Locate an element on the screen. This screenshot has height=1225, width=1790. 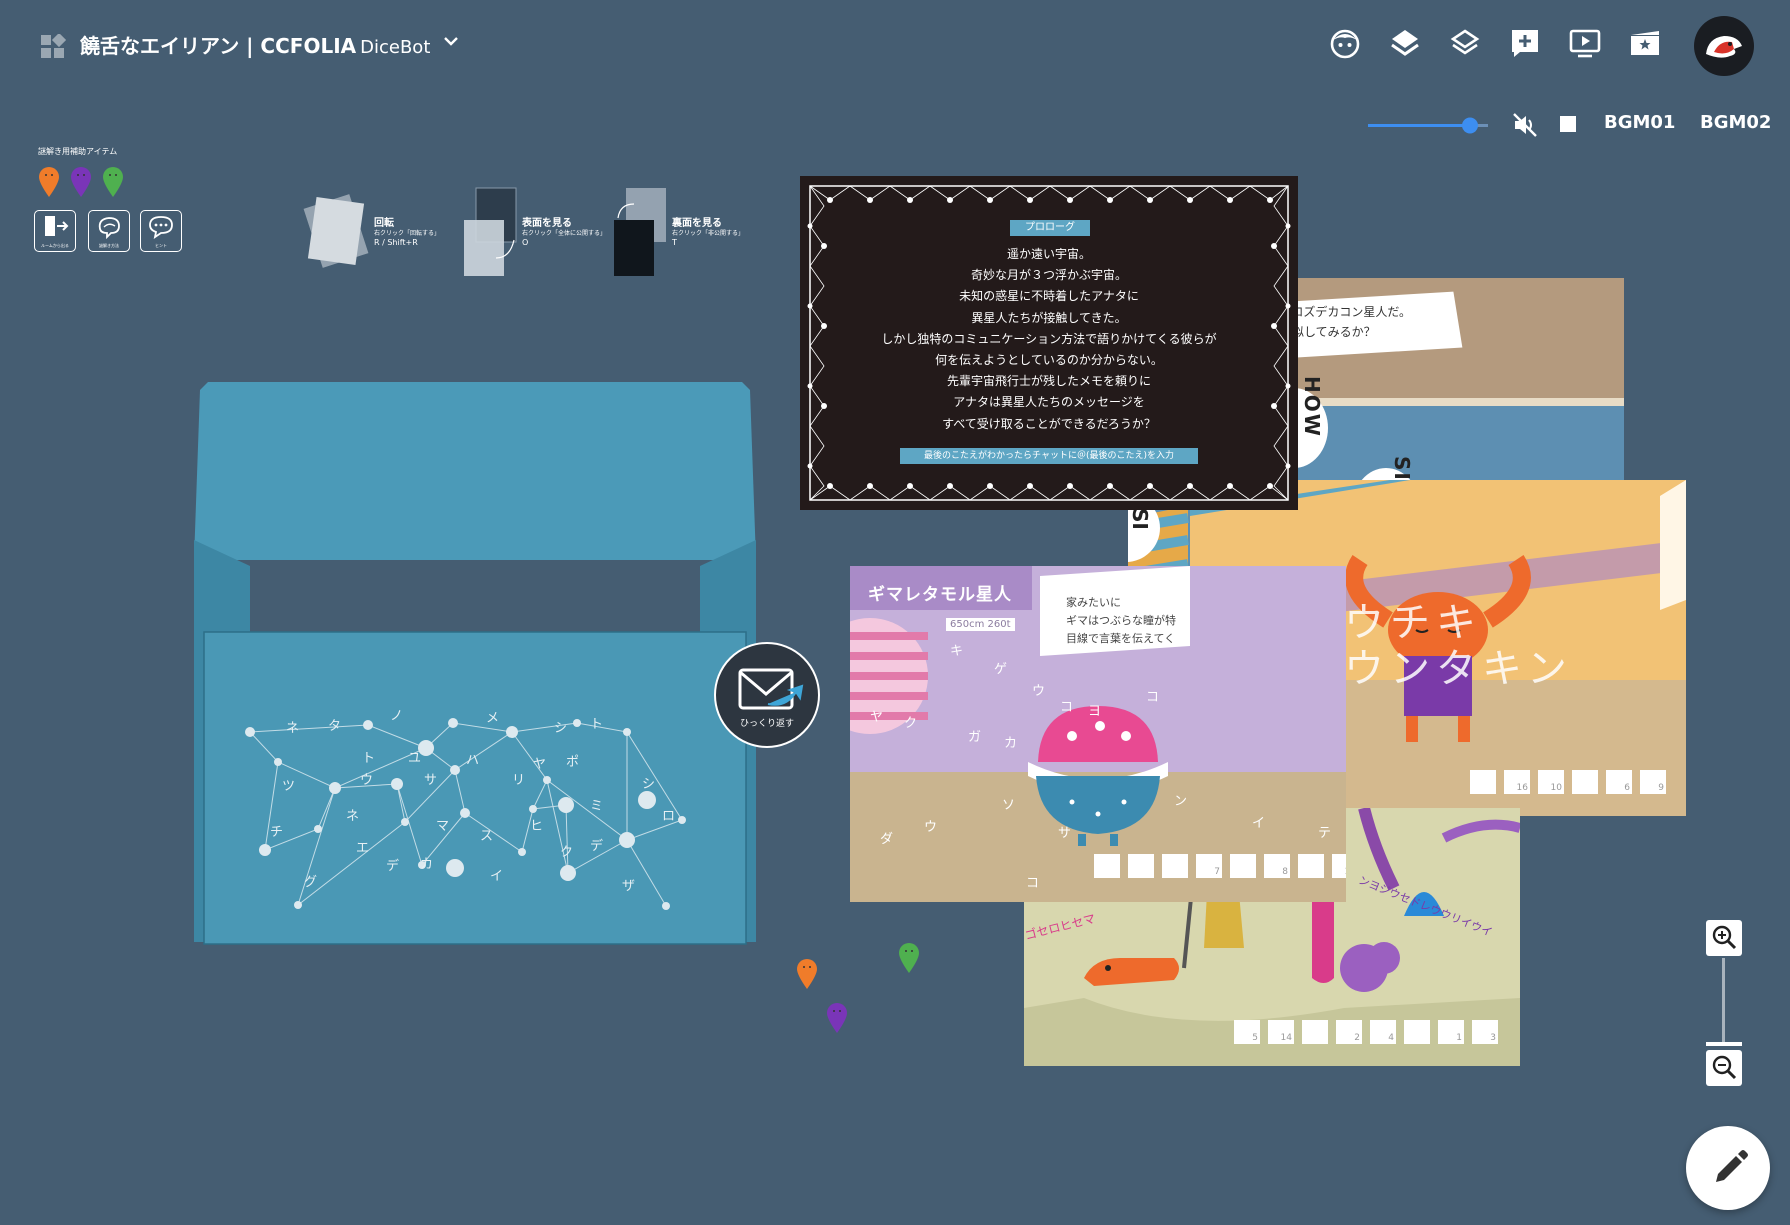
envelope-flip-icon is located at coordinates (771, 689).